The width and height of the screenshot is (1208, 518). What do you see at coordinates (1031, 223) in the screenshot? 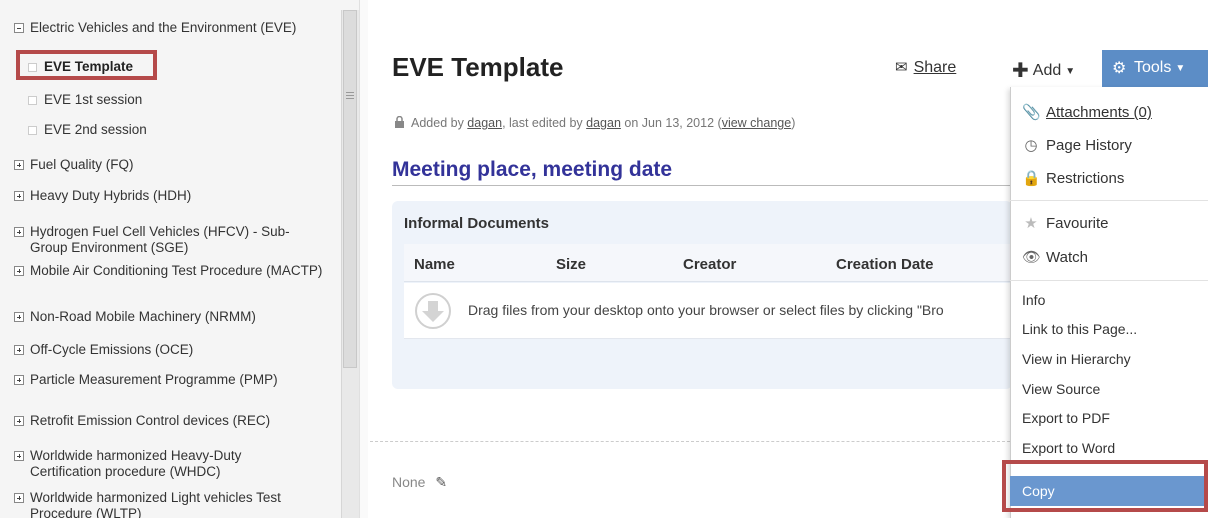
I see `star-icon: ★` at bounding box center [1031, 223].